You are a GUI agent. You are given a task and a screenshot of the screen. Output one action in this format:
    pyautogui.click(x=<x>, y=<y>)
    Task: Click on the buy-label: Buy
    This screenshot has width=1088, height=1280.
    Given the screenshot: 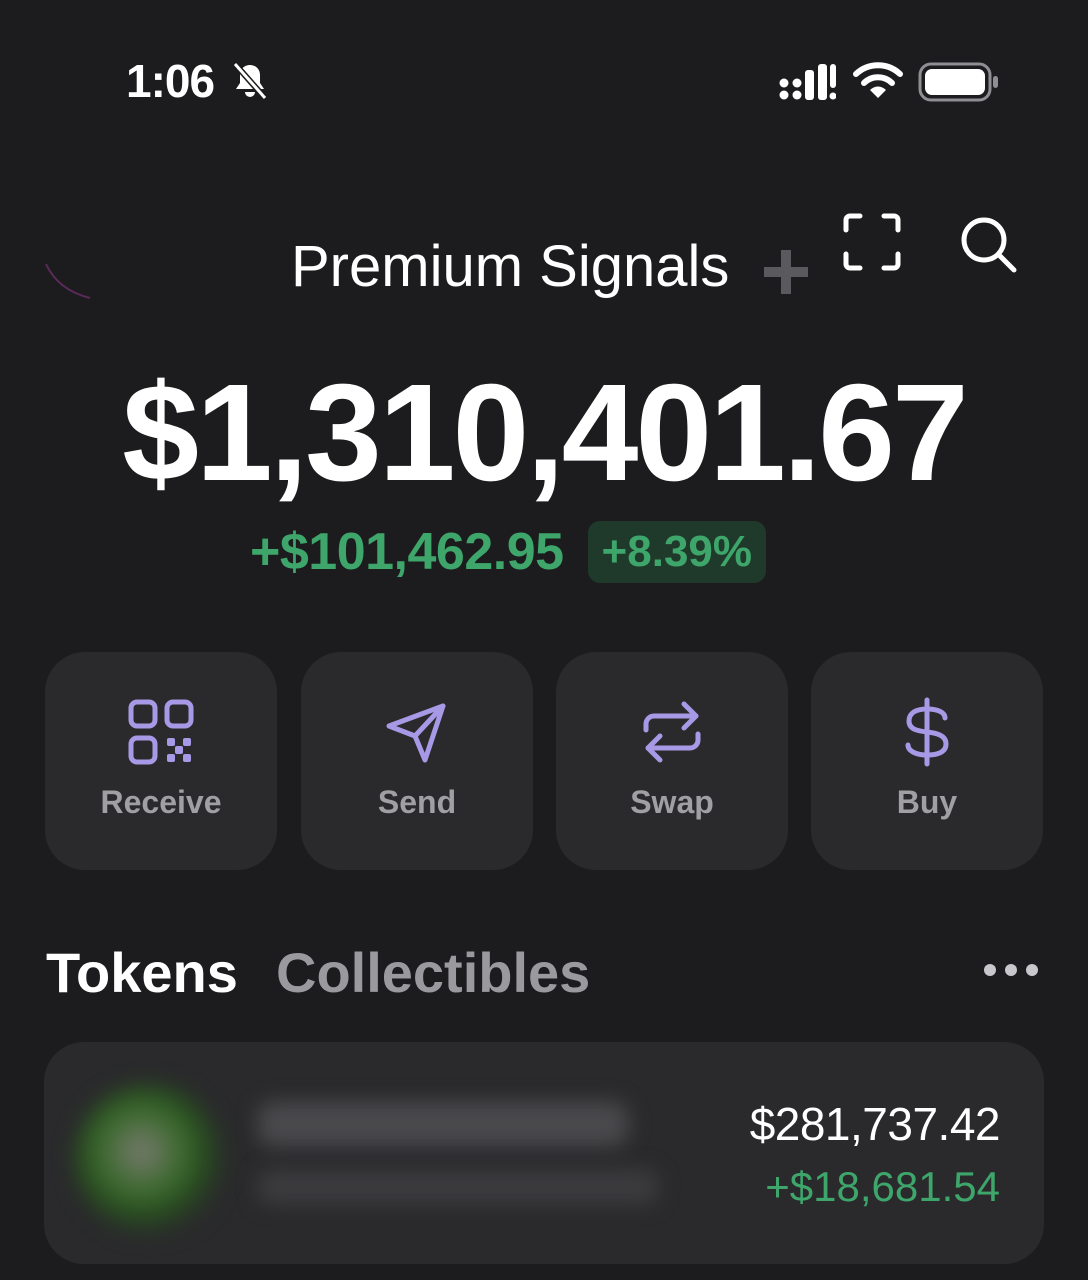 What is the action you would take?
    pyautogui.click(x=927, y=802)
    